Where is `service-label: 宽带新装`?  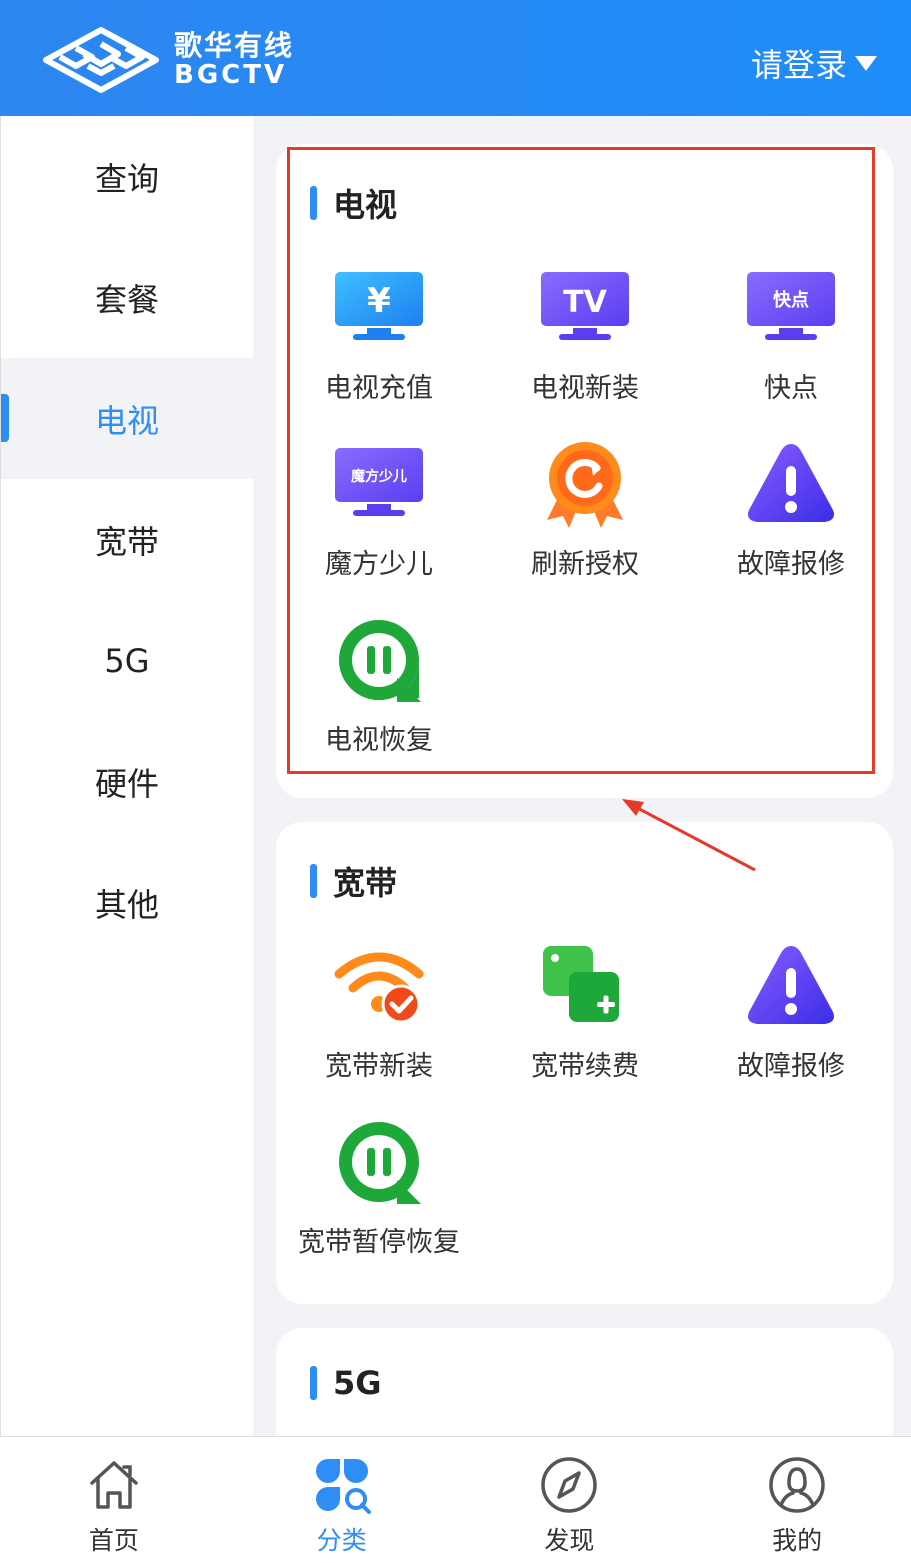 service-label: 宽带新装 is located at coordinates (379, 1066).